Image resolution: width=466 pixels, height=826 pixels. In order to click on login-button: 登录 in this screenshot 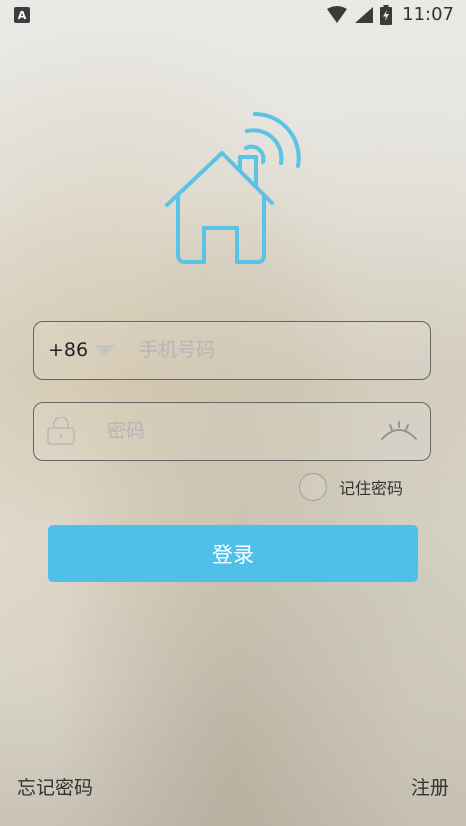, I will do `click(233, 553)`.